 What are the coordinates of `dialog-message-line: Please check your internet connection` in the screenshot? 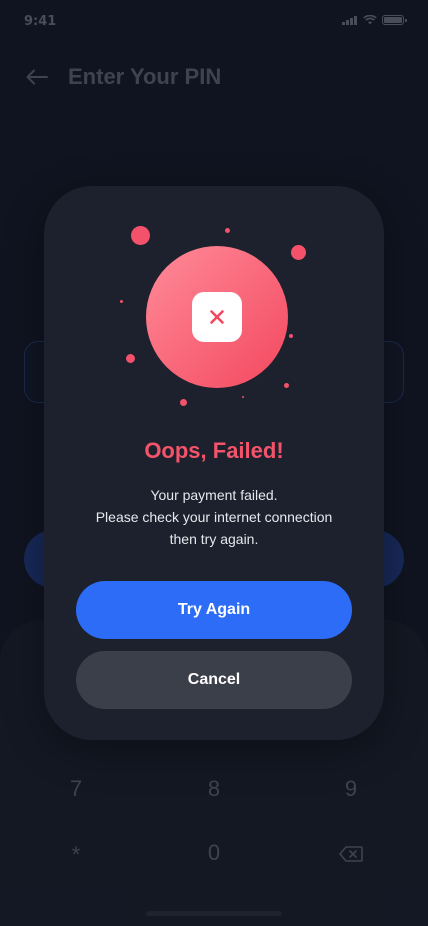 It's located at (214, 517).